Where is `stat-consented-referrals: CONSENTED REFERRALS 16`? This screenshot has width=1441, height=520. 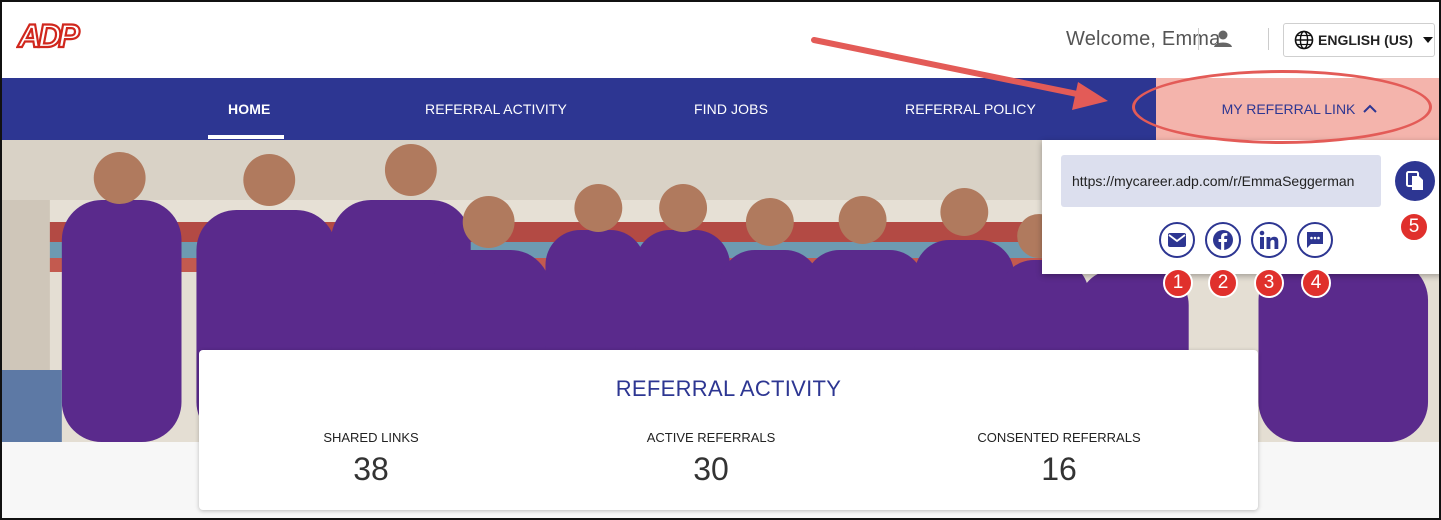
stat-consented-referrals: CONSENTED REFERRALS 16 is located at coordinates (1059, 459).